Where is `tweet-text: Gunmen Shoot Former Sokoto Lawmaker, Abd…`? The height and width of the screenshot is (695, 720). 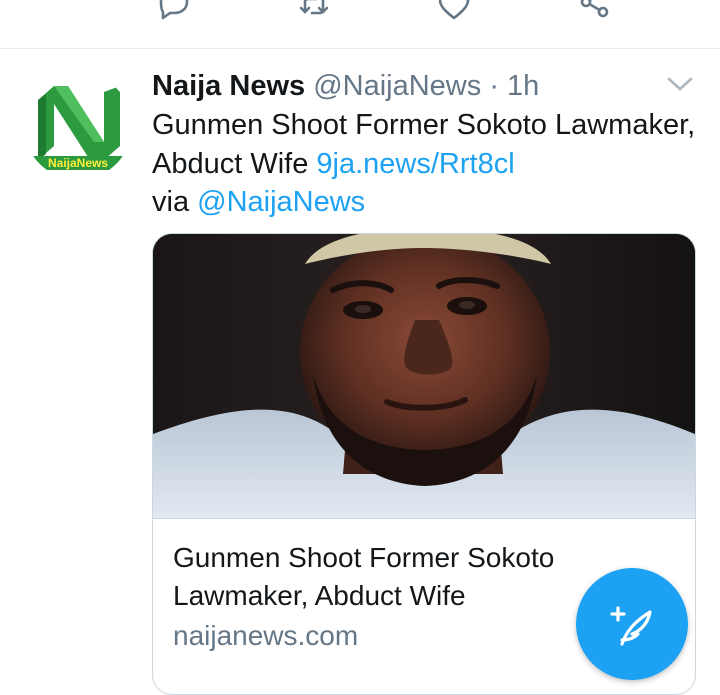 tweet-text: Gunmen Shoot Former Sokoto Lawmaker, Abd… is located at coordinates (426, 164).